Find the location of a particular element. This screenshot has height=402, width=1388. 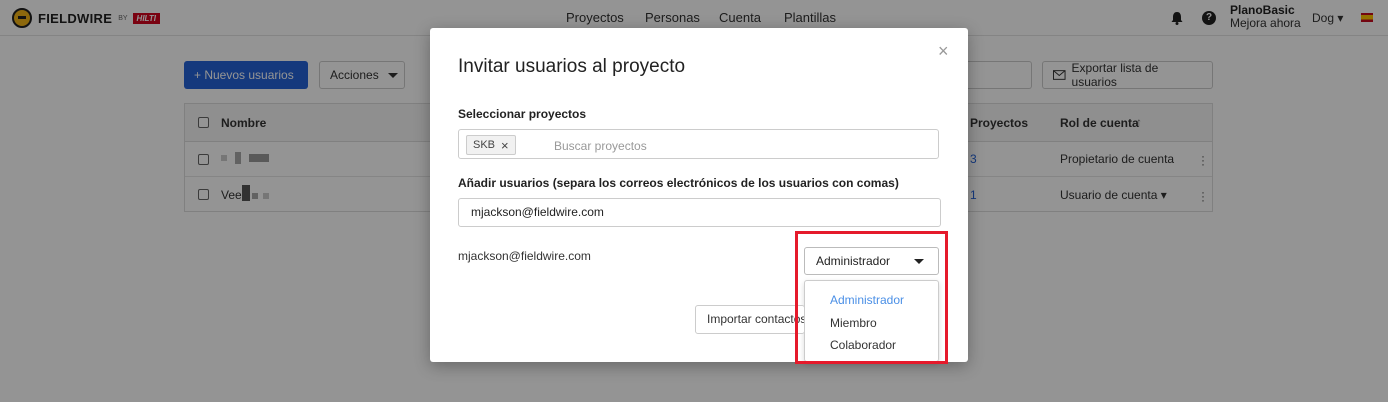

close-icon: × is located at coordinates (943, 51).